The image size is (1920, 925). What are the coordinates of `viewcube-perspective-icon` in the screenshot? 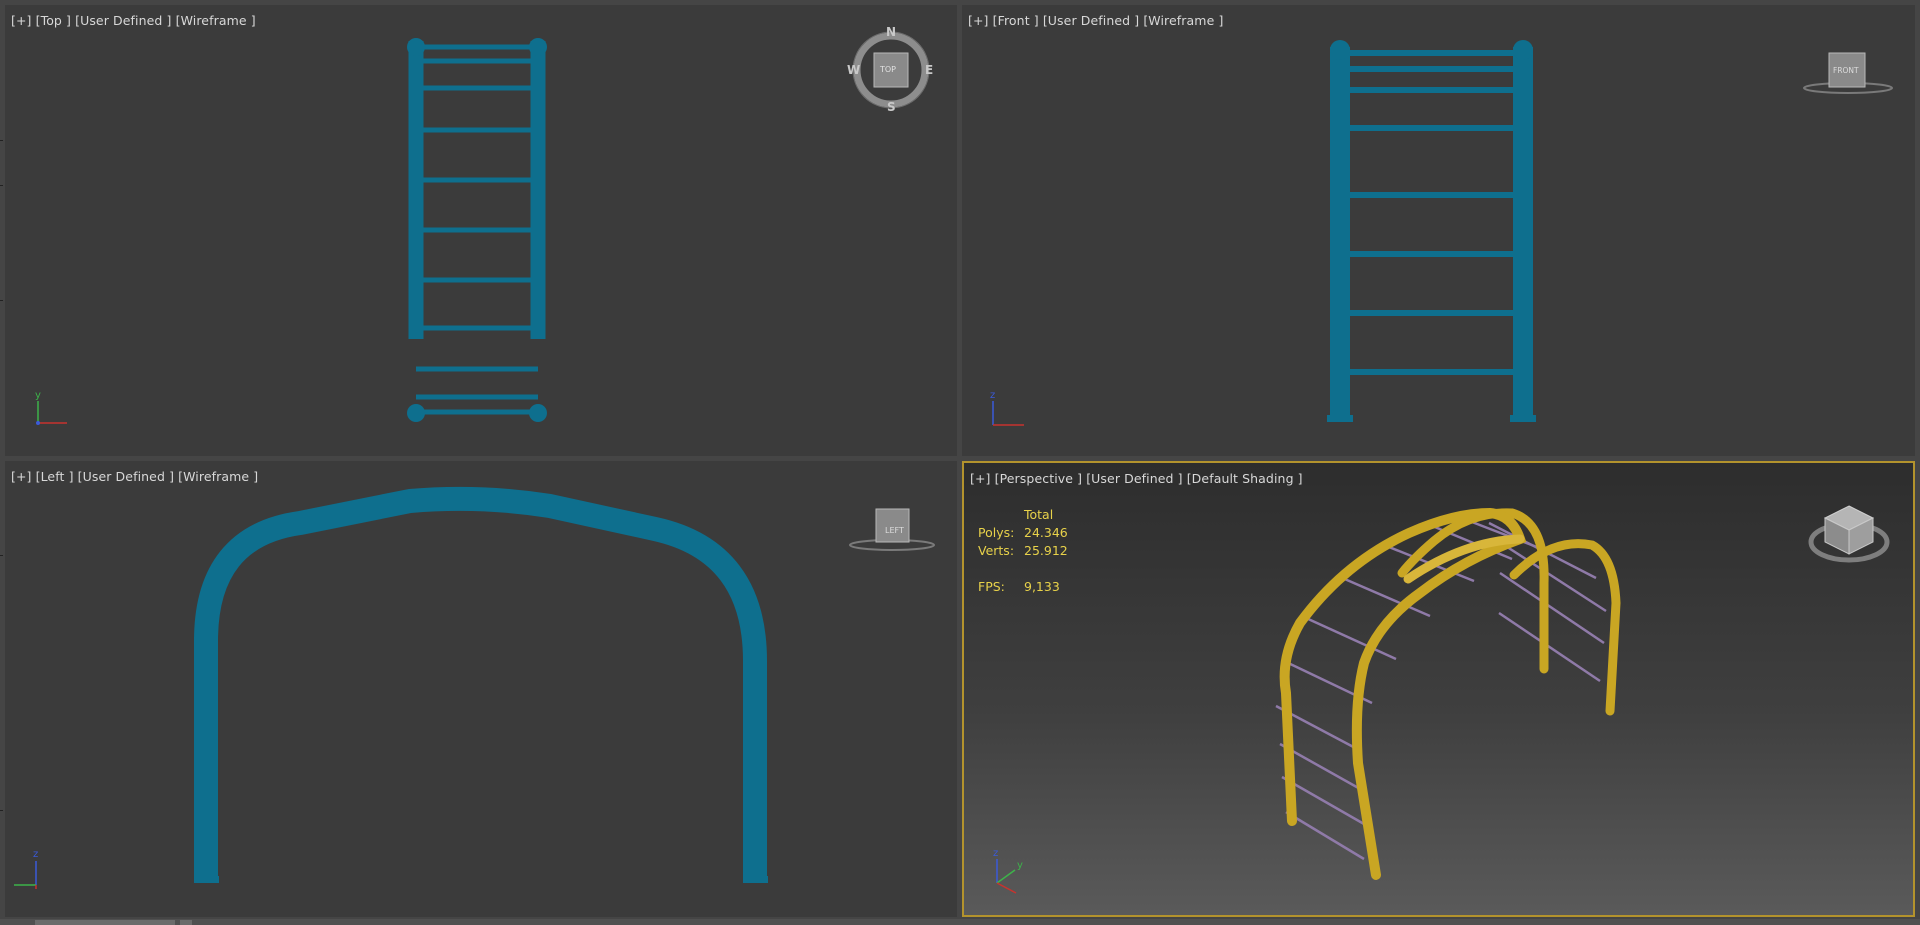 It's located at (1849, 534).